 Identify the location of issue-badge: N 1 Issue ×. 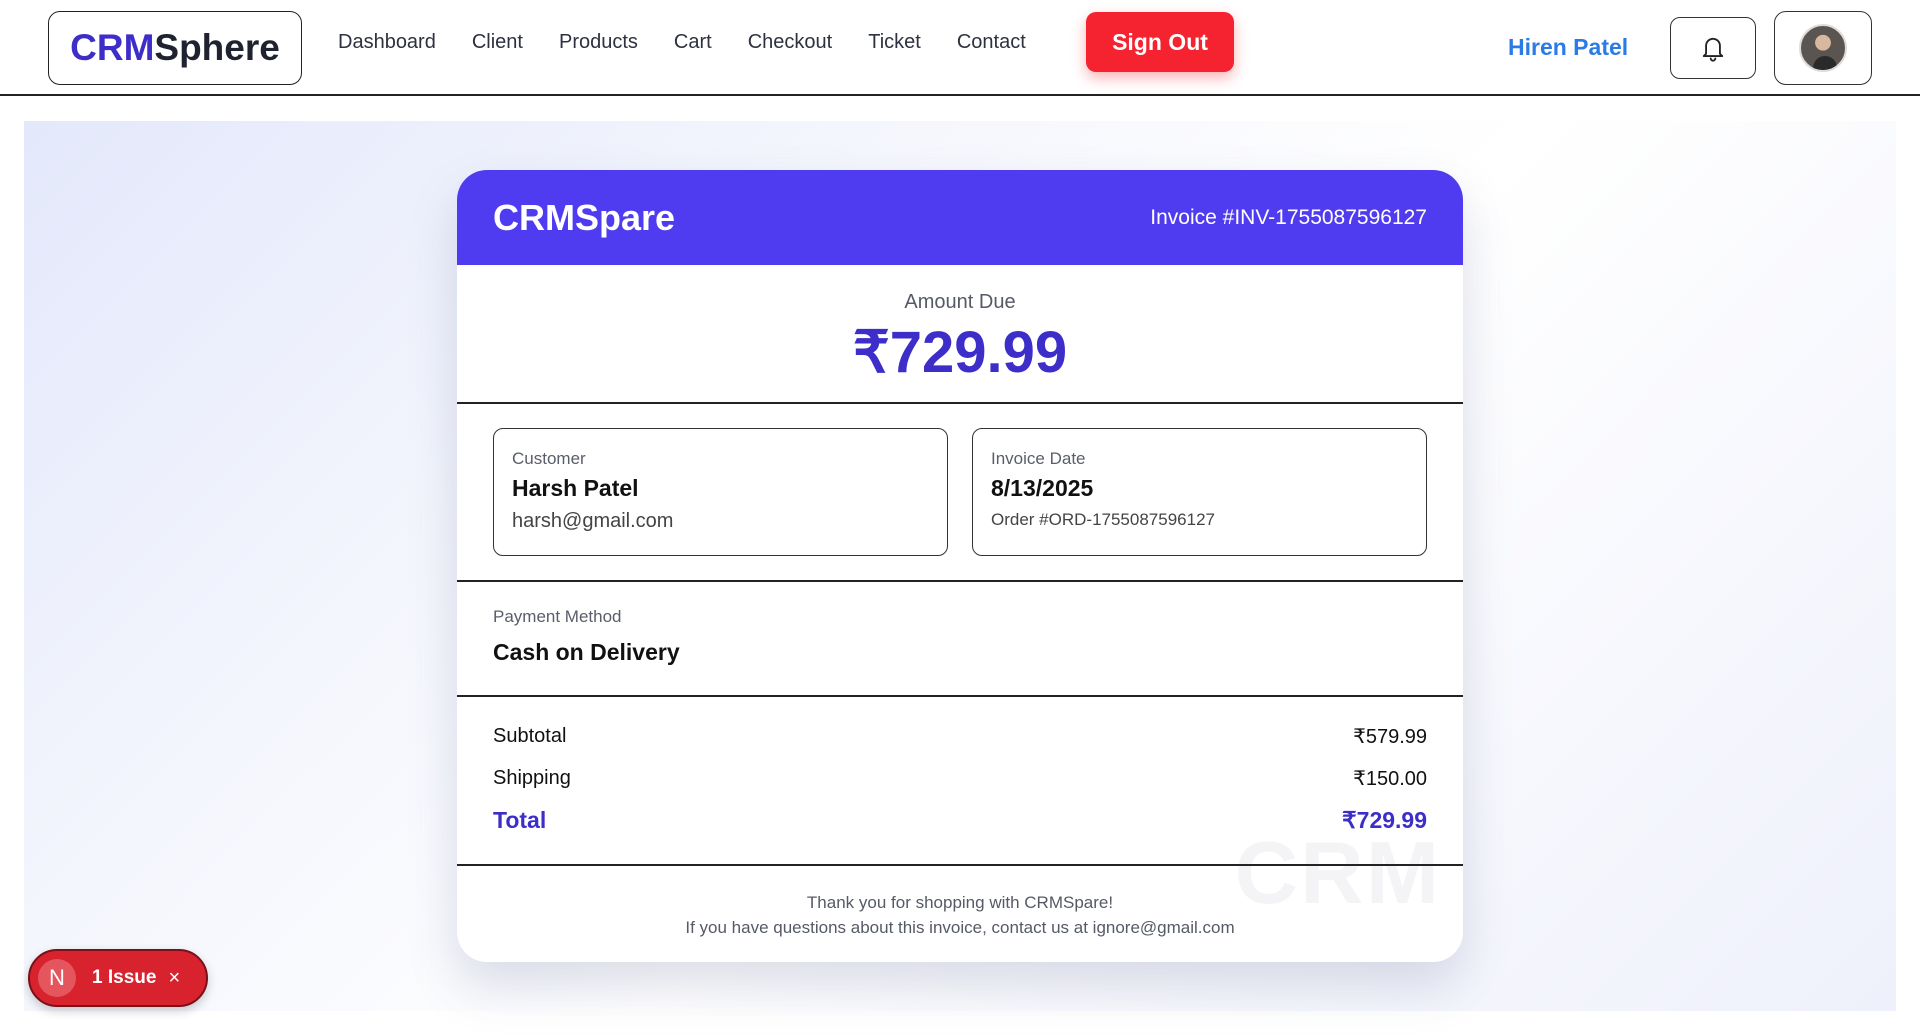
(118, 978).